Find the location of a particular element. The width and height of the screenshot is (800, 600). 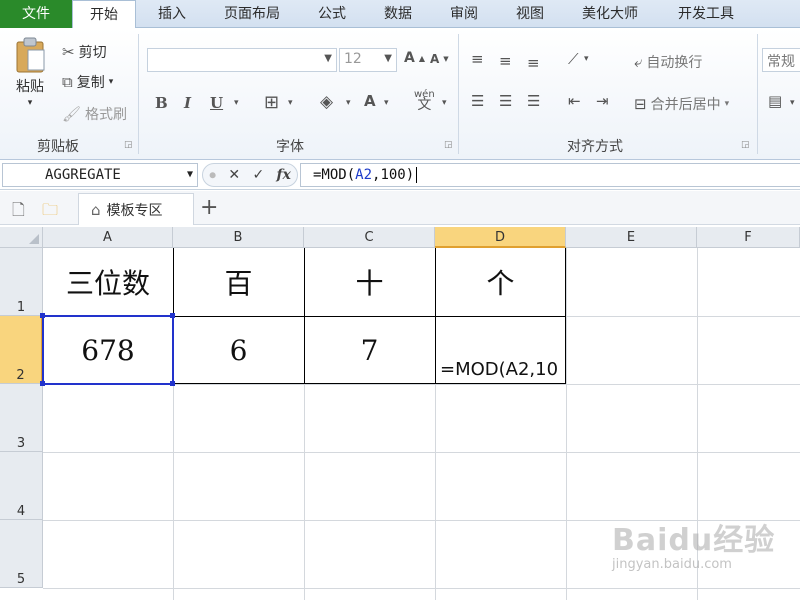

copy-dropdown-icon: ▾ is located at coordinates (111, 82).